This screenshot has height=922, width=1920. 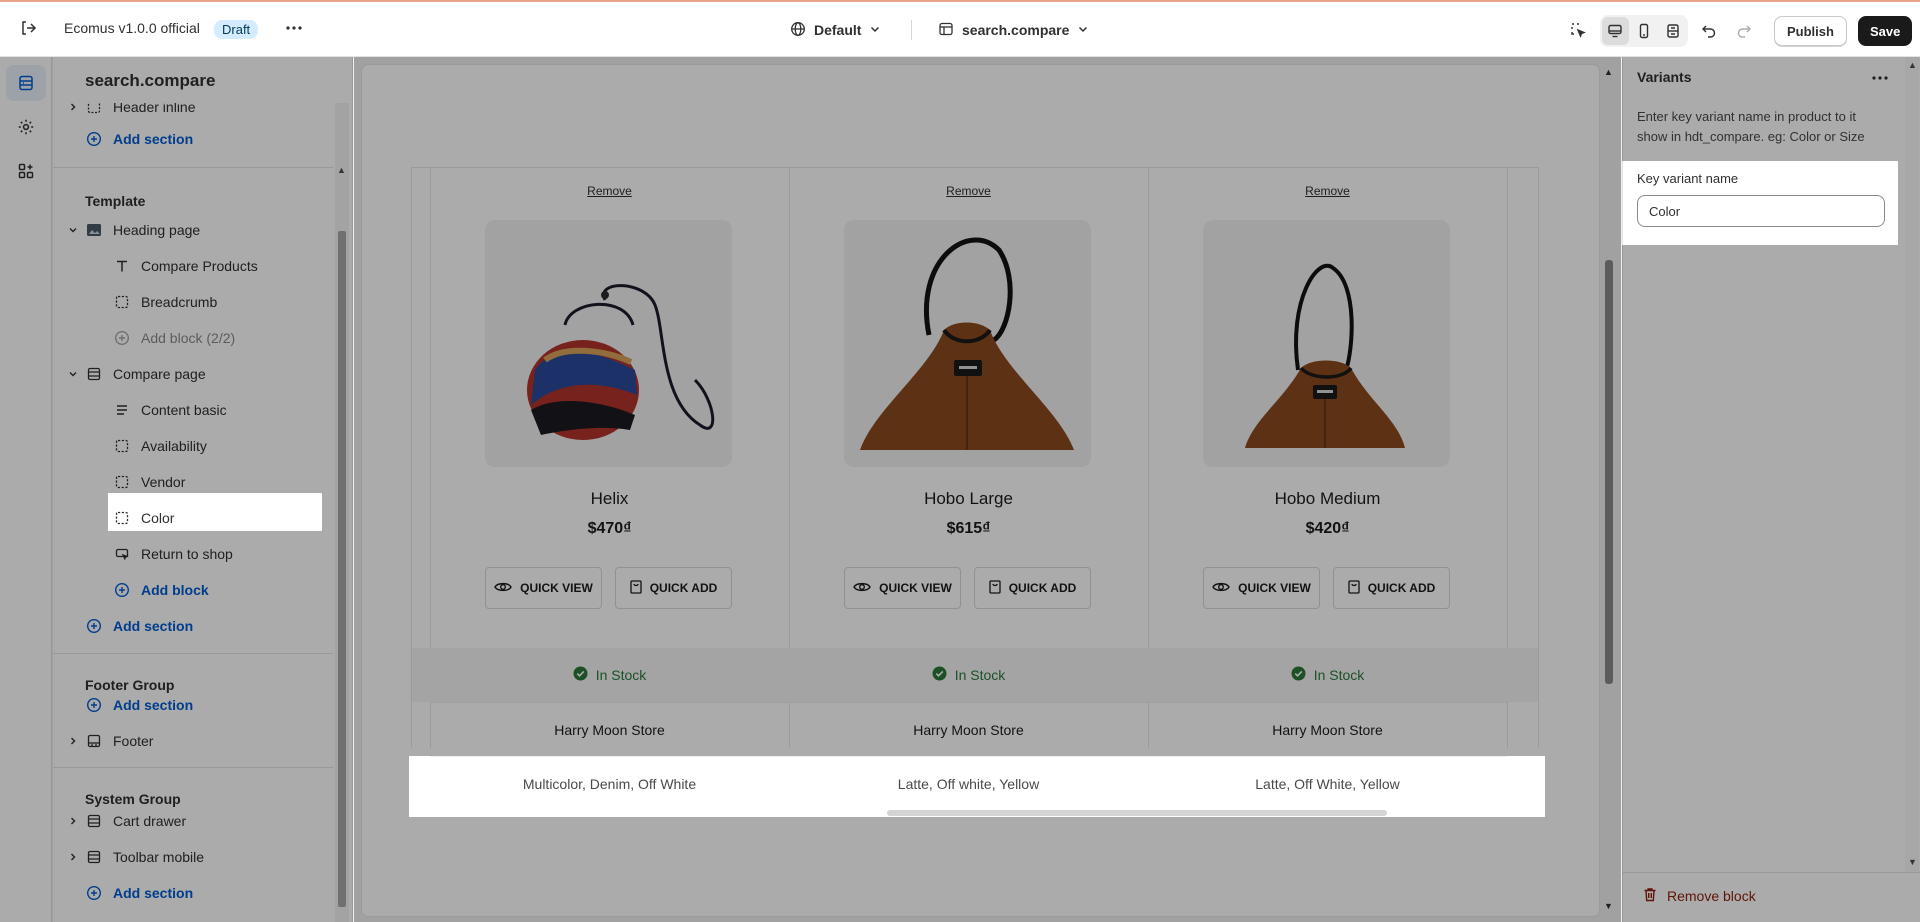 I want to click on apps-icon, so click(x=26, y=171).